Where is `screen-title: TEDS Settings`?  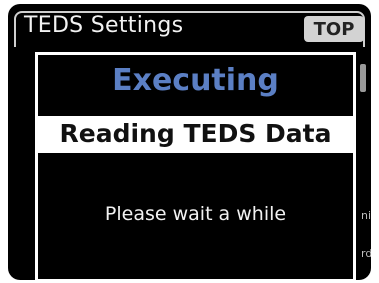
screen-title: TEDS Settings is located at coordinates (104, 25).